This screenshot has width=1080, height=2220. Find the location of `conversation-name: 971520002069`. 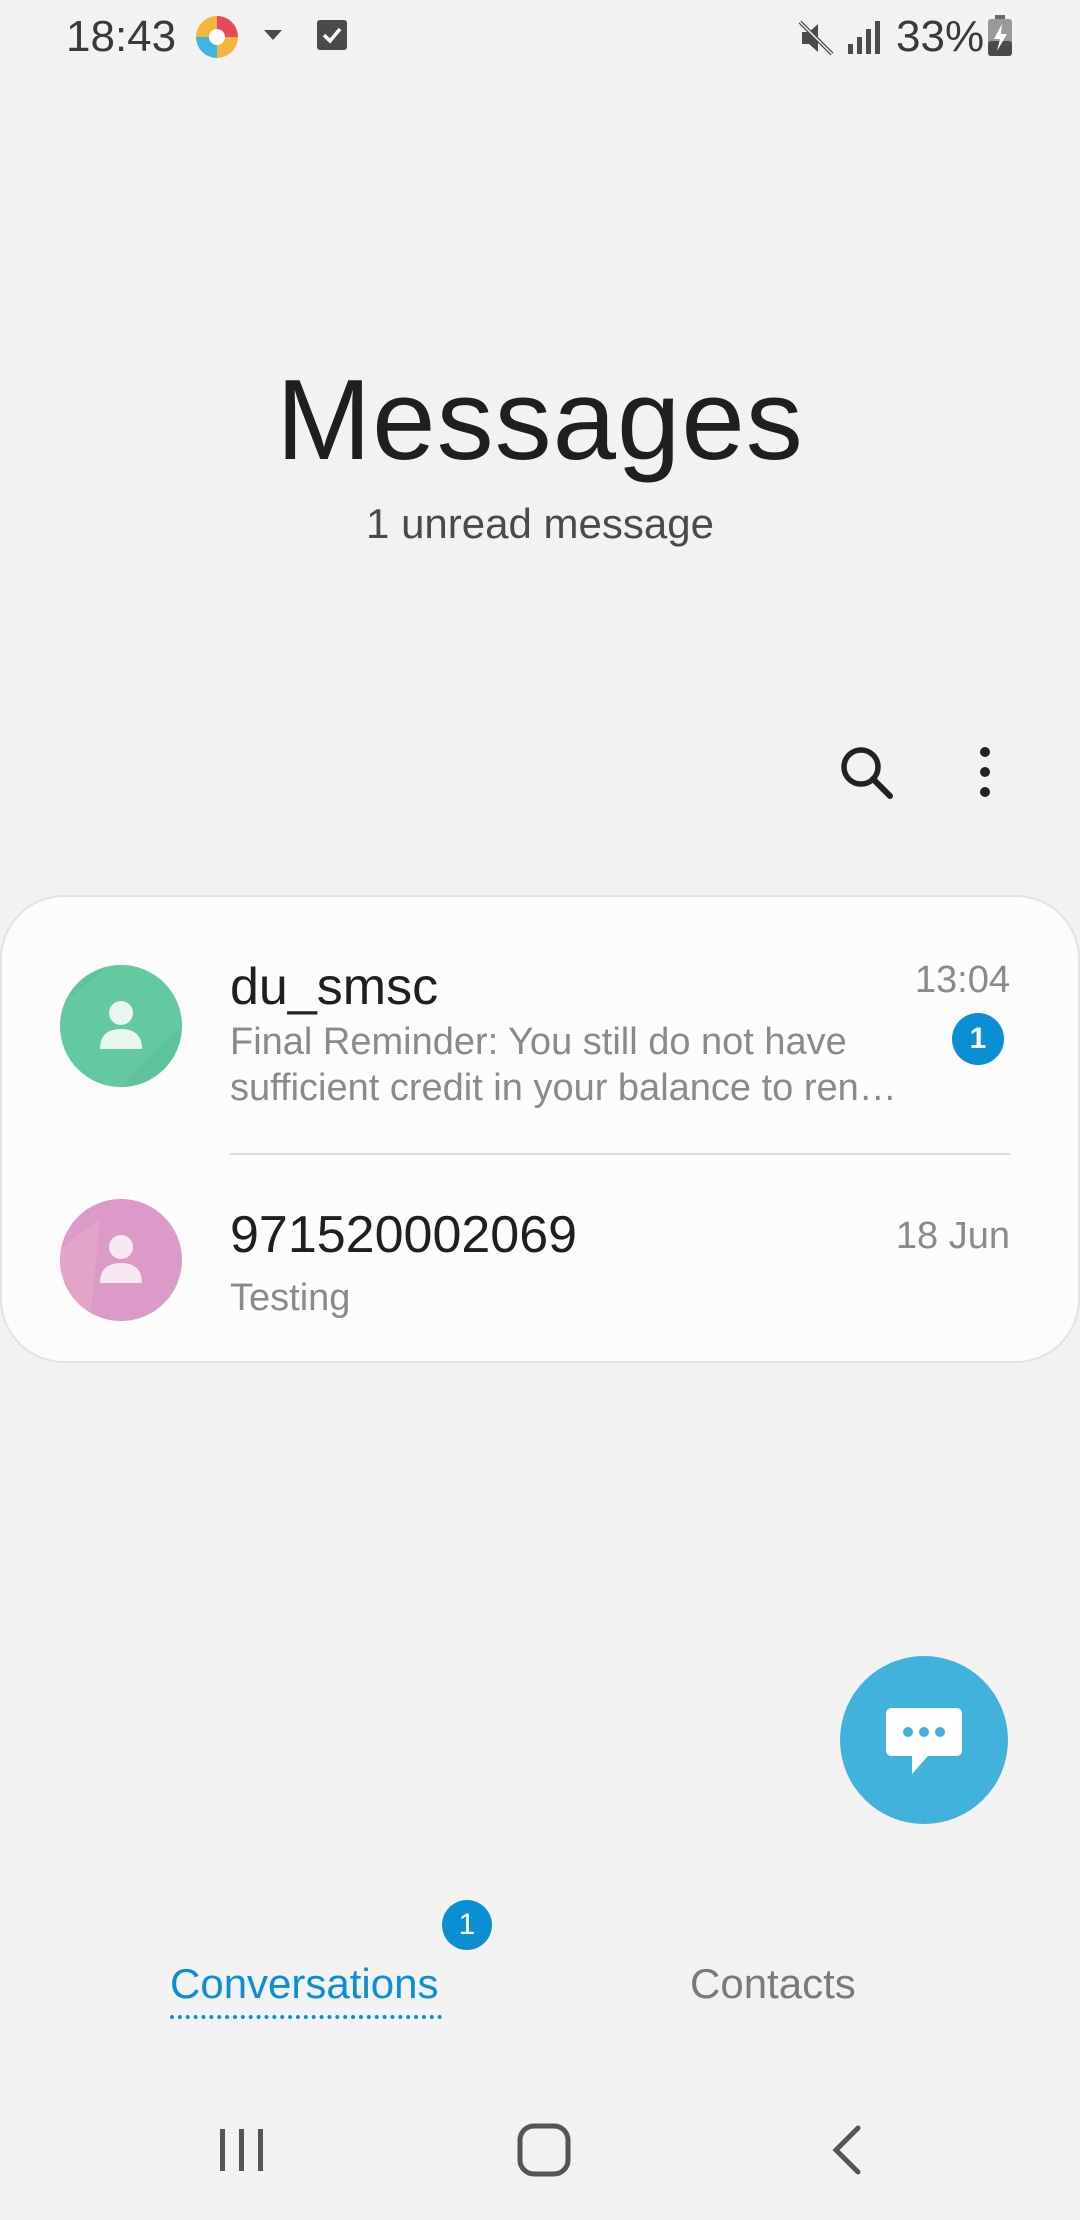

conversation-name: 971520002069 is located at coordinates (404, 1235).